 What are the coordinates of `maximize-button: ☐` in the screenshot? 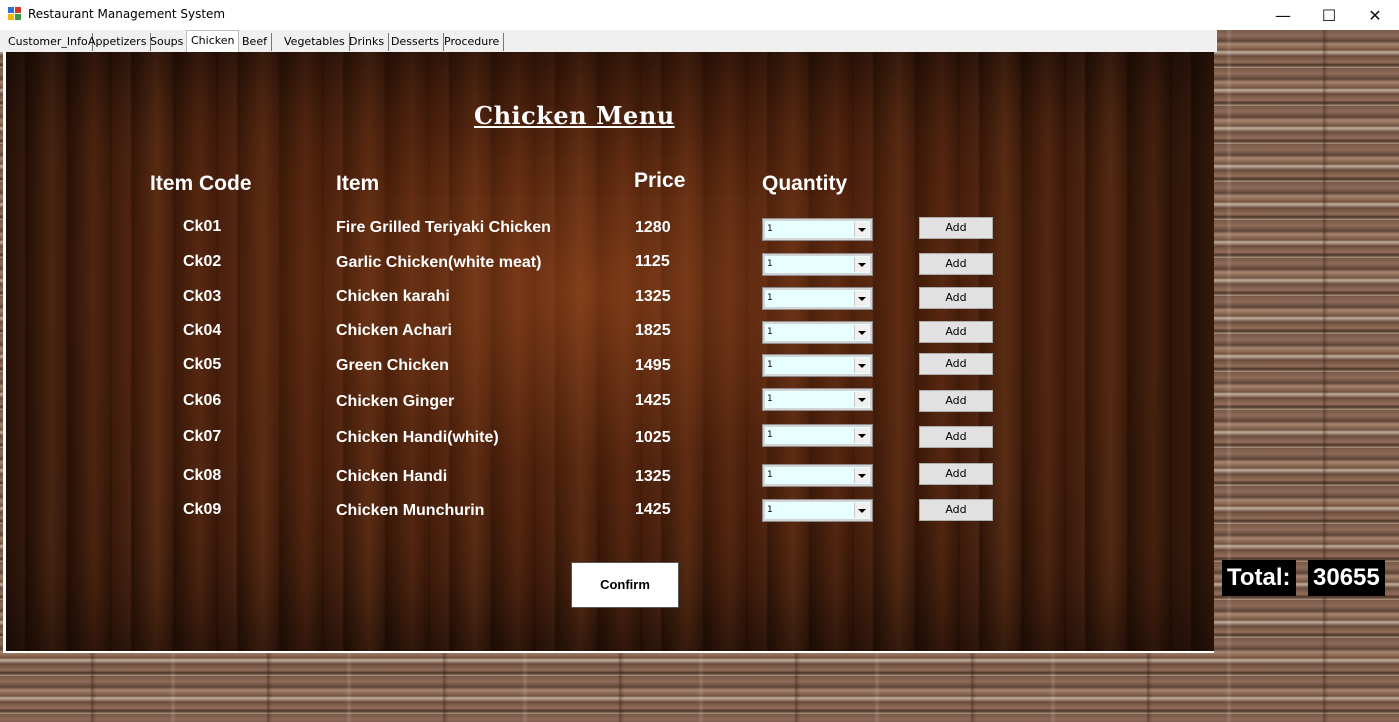 It's located at (1329, 15).